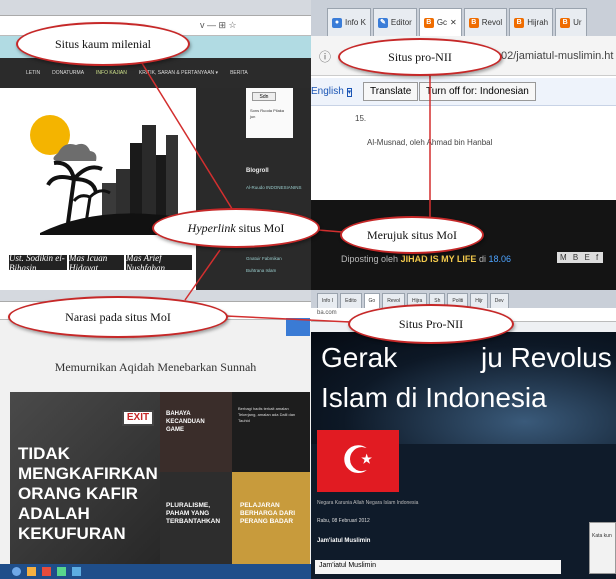 Image resolution: width=616 pixels, height=579 pixels. Describe the element at coordinates (288, 319) in the screenshot. I see `connector-narasi-to-pronii` at that location.